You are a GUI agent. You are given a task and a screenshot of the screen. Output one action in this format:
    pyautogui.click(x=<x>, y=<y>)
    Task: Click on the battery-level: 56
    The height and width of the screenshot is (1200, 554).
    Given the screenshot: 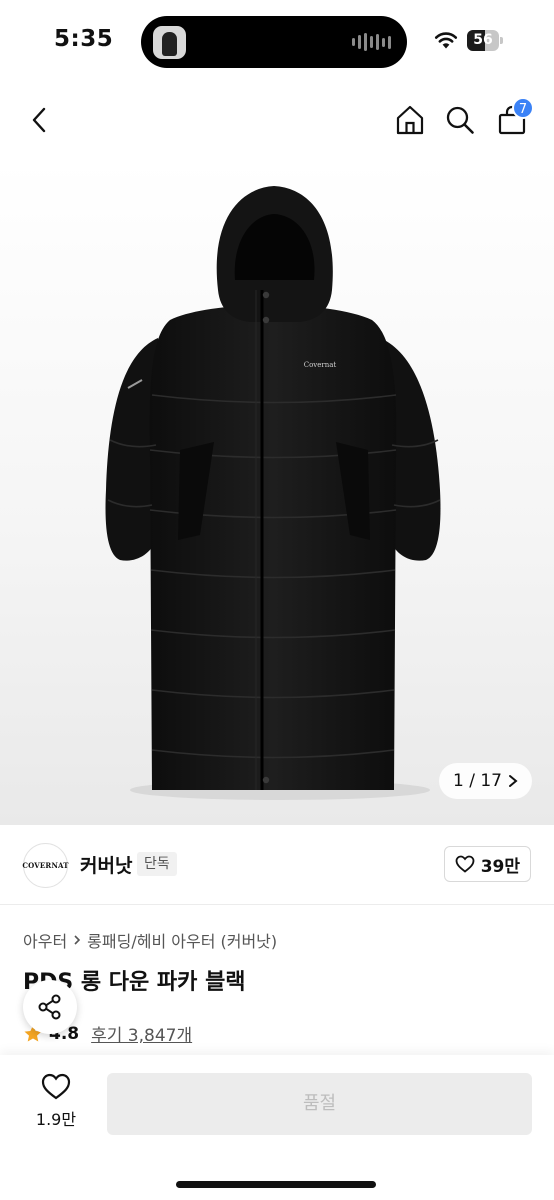 What is the action you would take?
    pyautogui.click(x=483, y=40)
    